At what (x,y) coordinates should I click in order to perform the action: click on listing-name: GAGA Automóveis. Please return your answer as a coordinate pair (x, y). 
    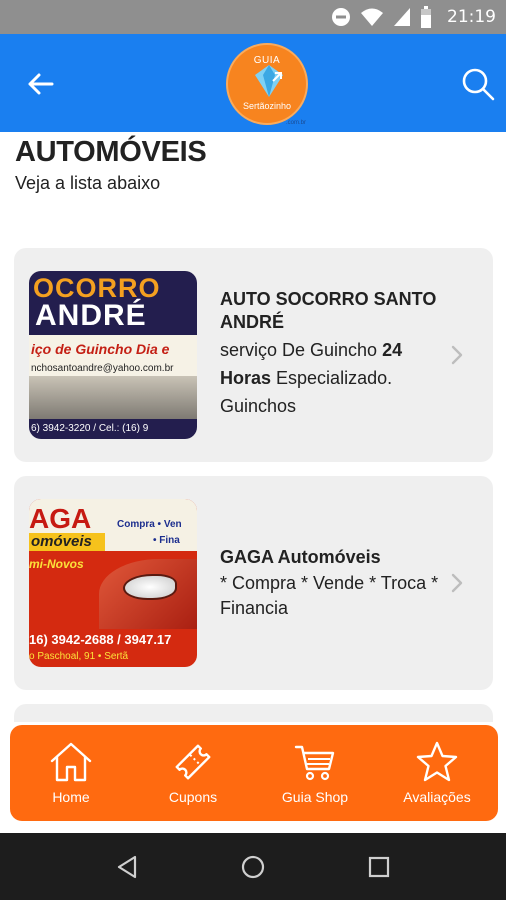
    Looking at the image, I should click on (300, 557).